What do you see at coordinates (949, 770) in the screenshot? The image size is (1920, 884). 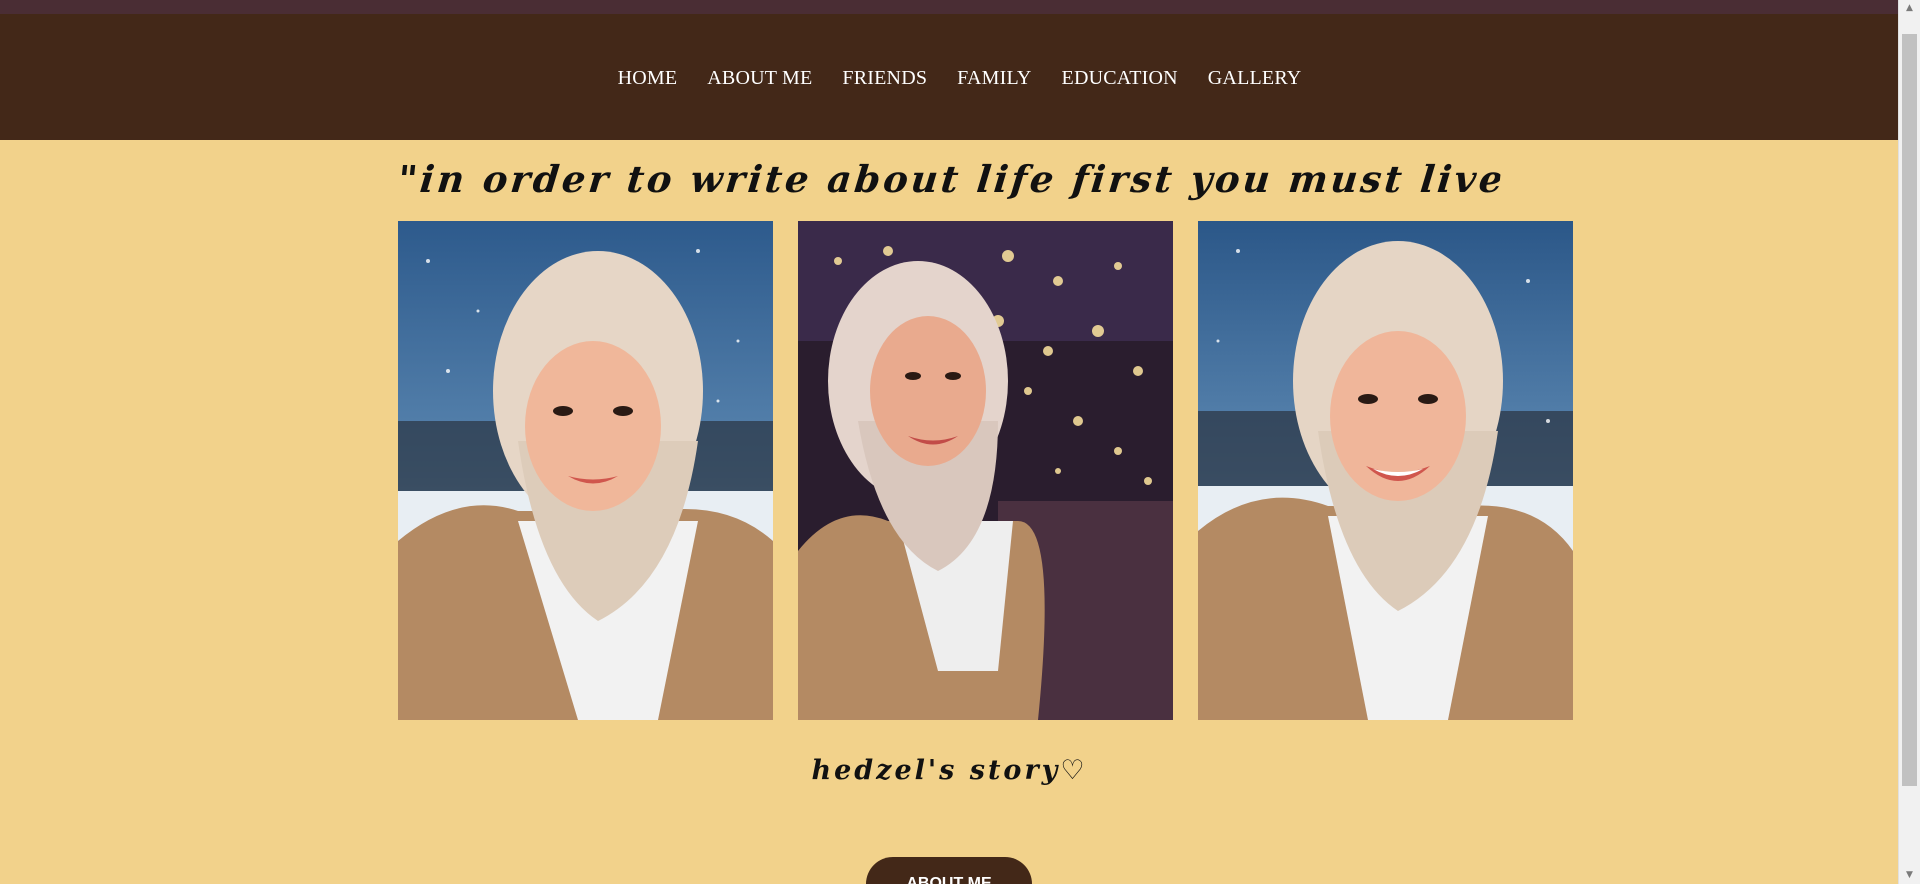 I see `story-title: hedzel's story♡` at bounding box center [949, 770].